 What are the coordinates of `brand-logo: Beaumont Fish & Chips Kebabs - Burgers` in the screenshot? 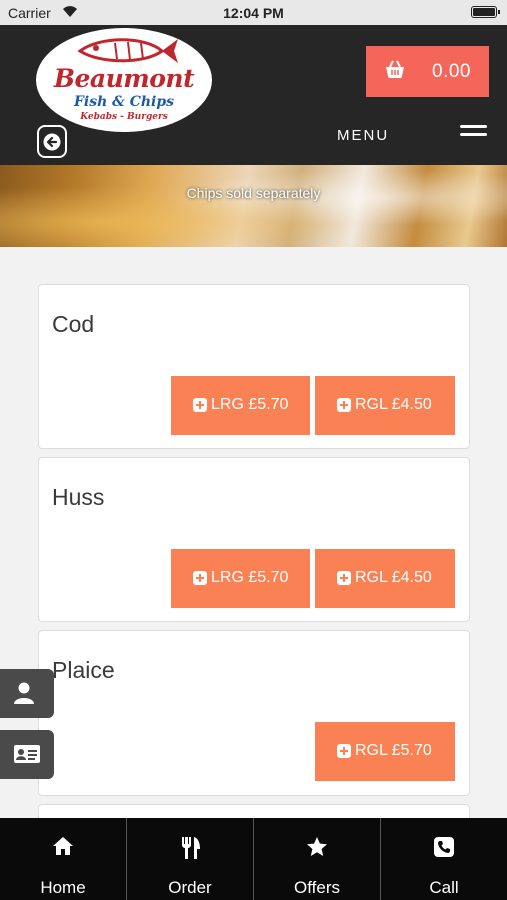 It's located at (124, 80).